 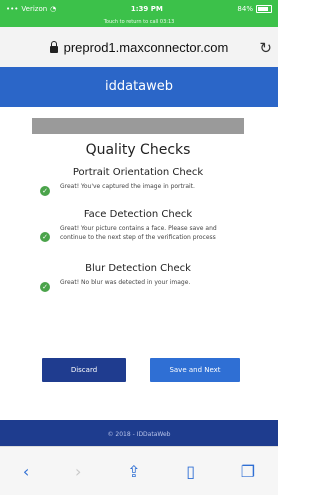 I want to click on address-bar: preprod1.maxconnector.com ↻, so click(x=139, y=47).